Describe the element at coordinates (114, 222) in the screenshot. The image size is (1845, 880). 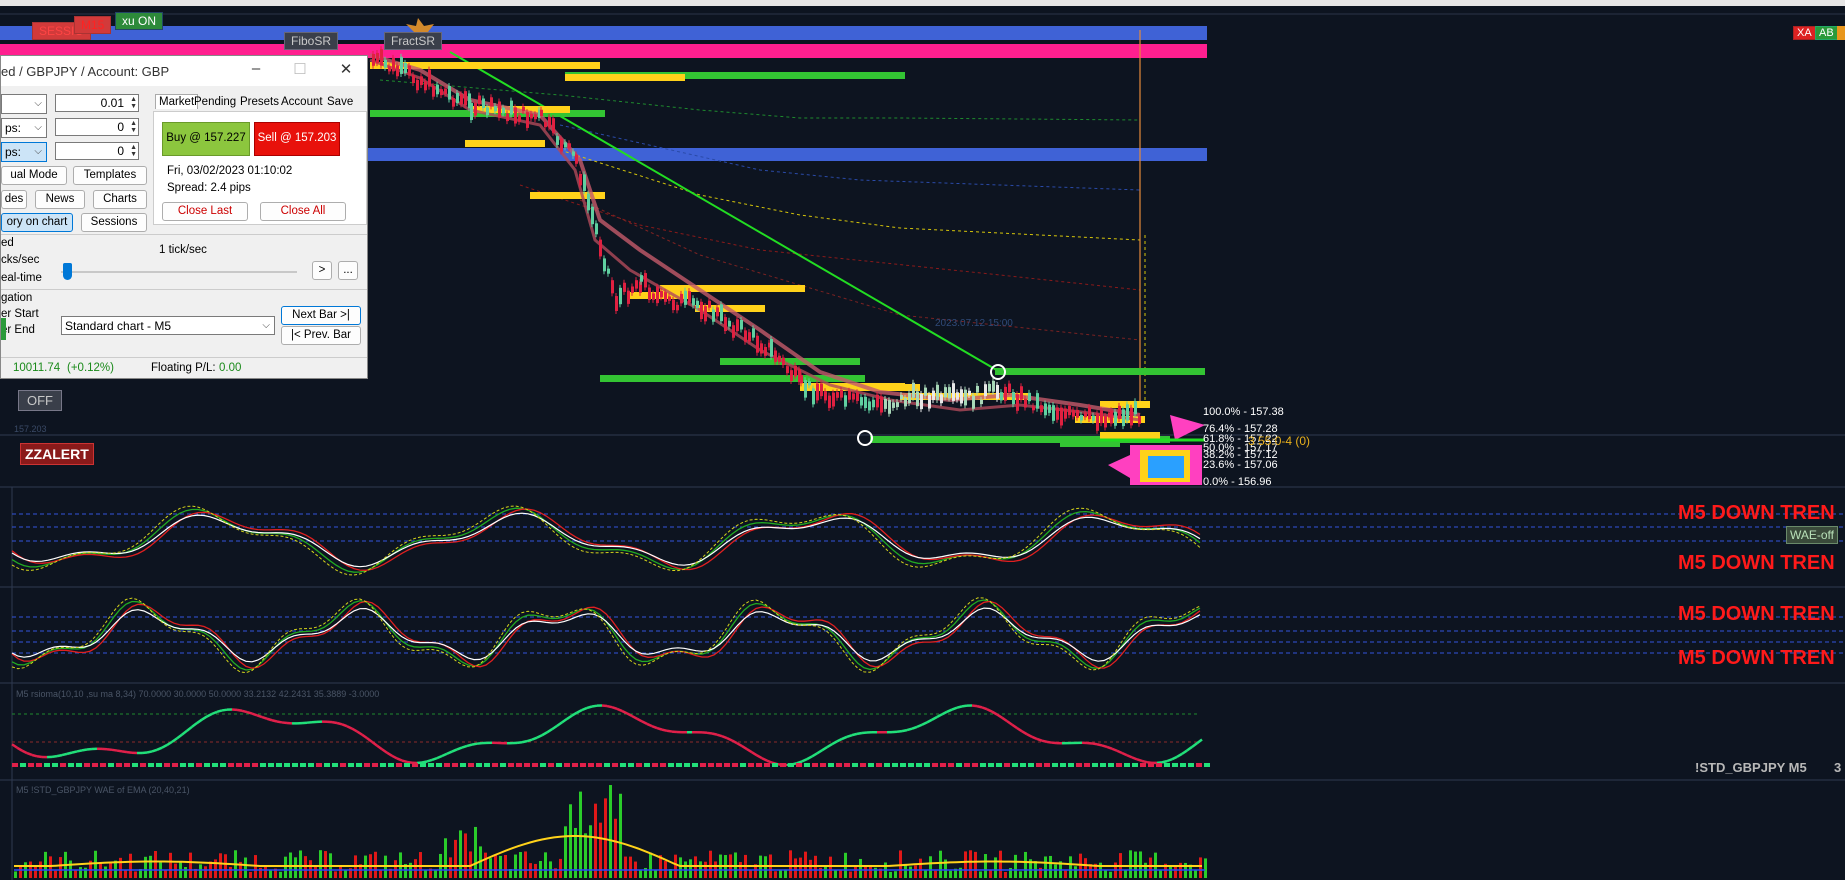
I see `sessions-button: Sessions` at that location.